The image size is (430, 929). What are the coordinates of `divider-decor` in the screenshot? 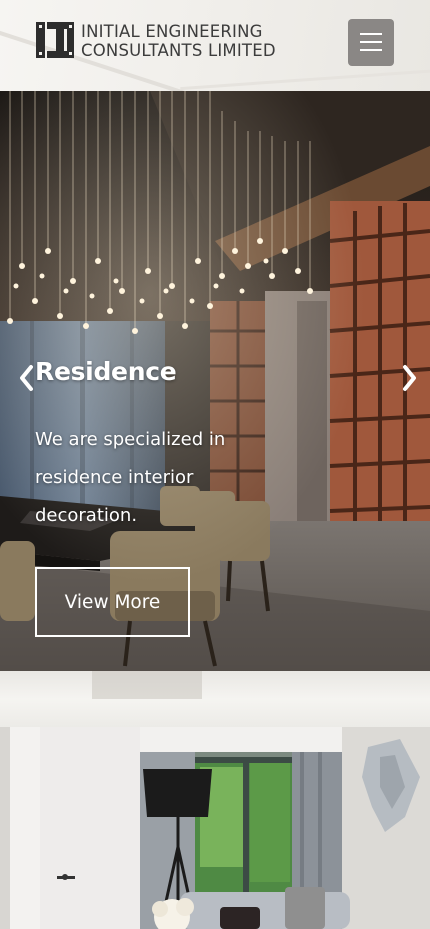 It's located at (147, 685).